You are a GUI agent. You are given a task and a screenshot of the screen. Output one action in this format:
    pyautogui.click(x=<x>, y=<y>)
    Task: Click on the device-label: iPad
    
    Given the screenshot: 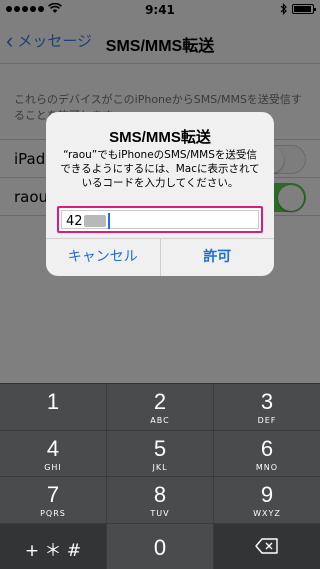 What is the action you would take?
    pyautogui.click(x=30, y=159)
    